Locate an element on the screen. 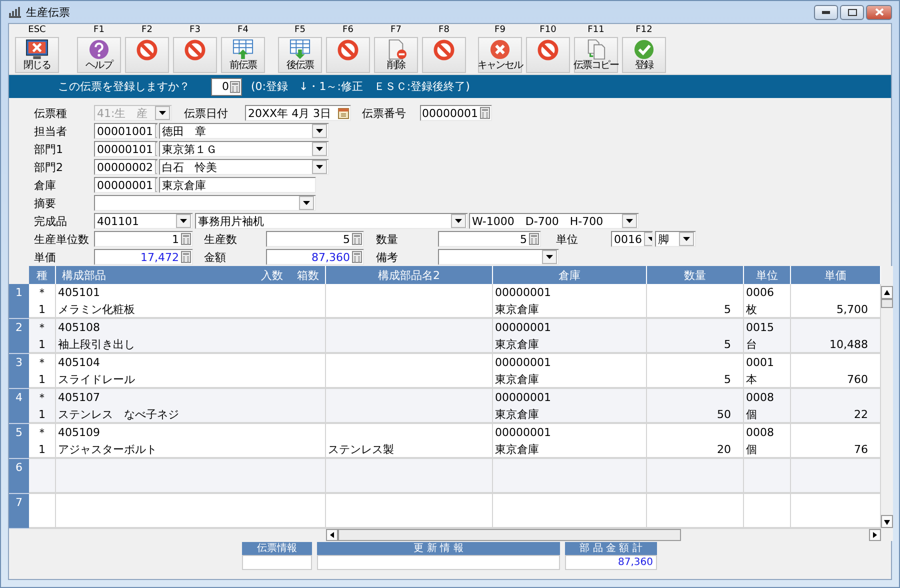  dropdown-field: 00000002 is located at coordinates (126, 167).